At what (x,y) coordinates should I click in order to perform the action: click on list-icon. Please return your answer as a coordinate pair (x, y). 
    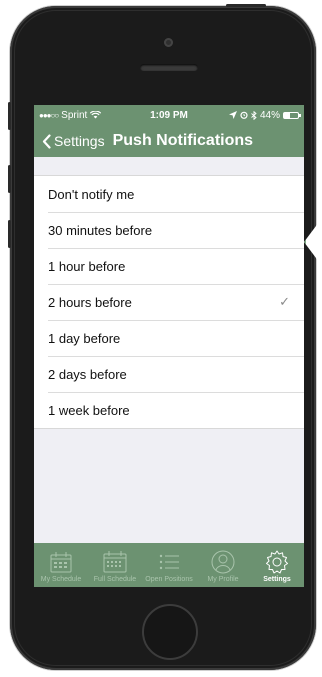
    Looking at the image, I should click on (169, 562).